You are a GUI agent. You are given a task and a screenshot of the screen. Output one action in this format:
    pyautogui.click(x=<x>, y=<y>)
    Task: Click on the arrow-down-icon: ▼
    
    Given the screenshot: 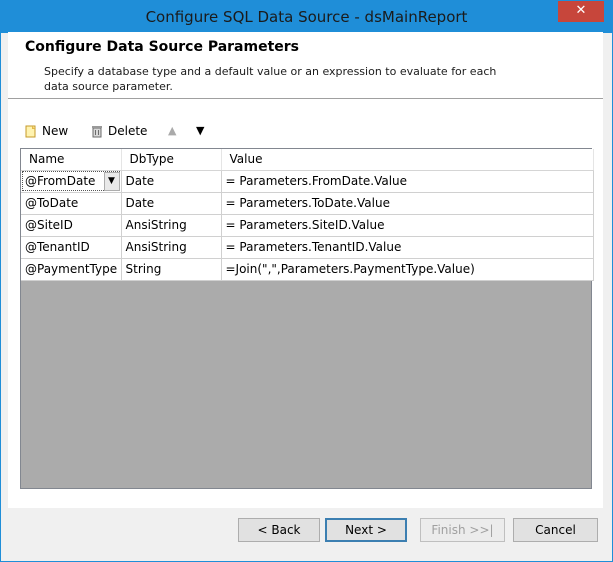 What is the action you would take?
    pyautogui.click(x=200, y=130)
    